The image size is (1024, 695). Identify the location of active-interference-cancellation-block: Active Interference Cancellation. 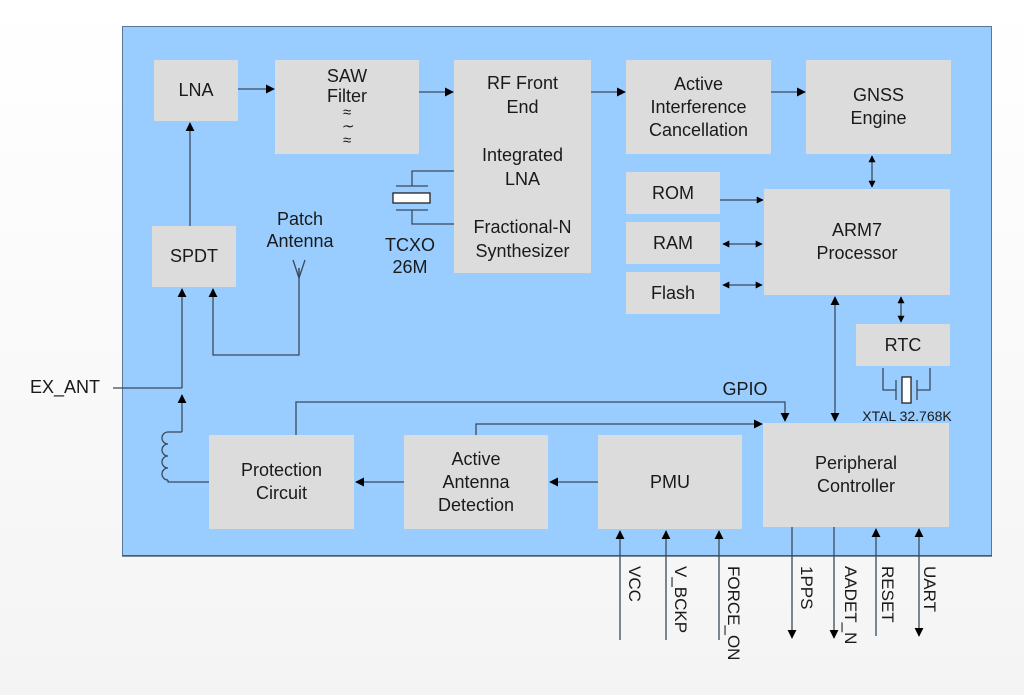
(698, 107).